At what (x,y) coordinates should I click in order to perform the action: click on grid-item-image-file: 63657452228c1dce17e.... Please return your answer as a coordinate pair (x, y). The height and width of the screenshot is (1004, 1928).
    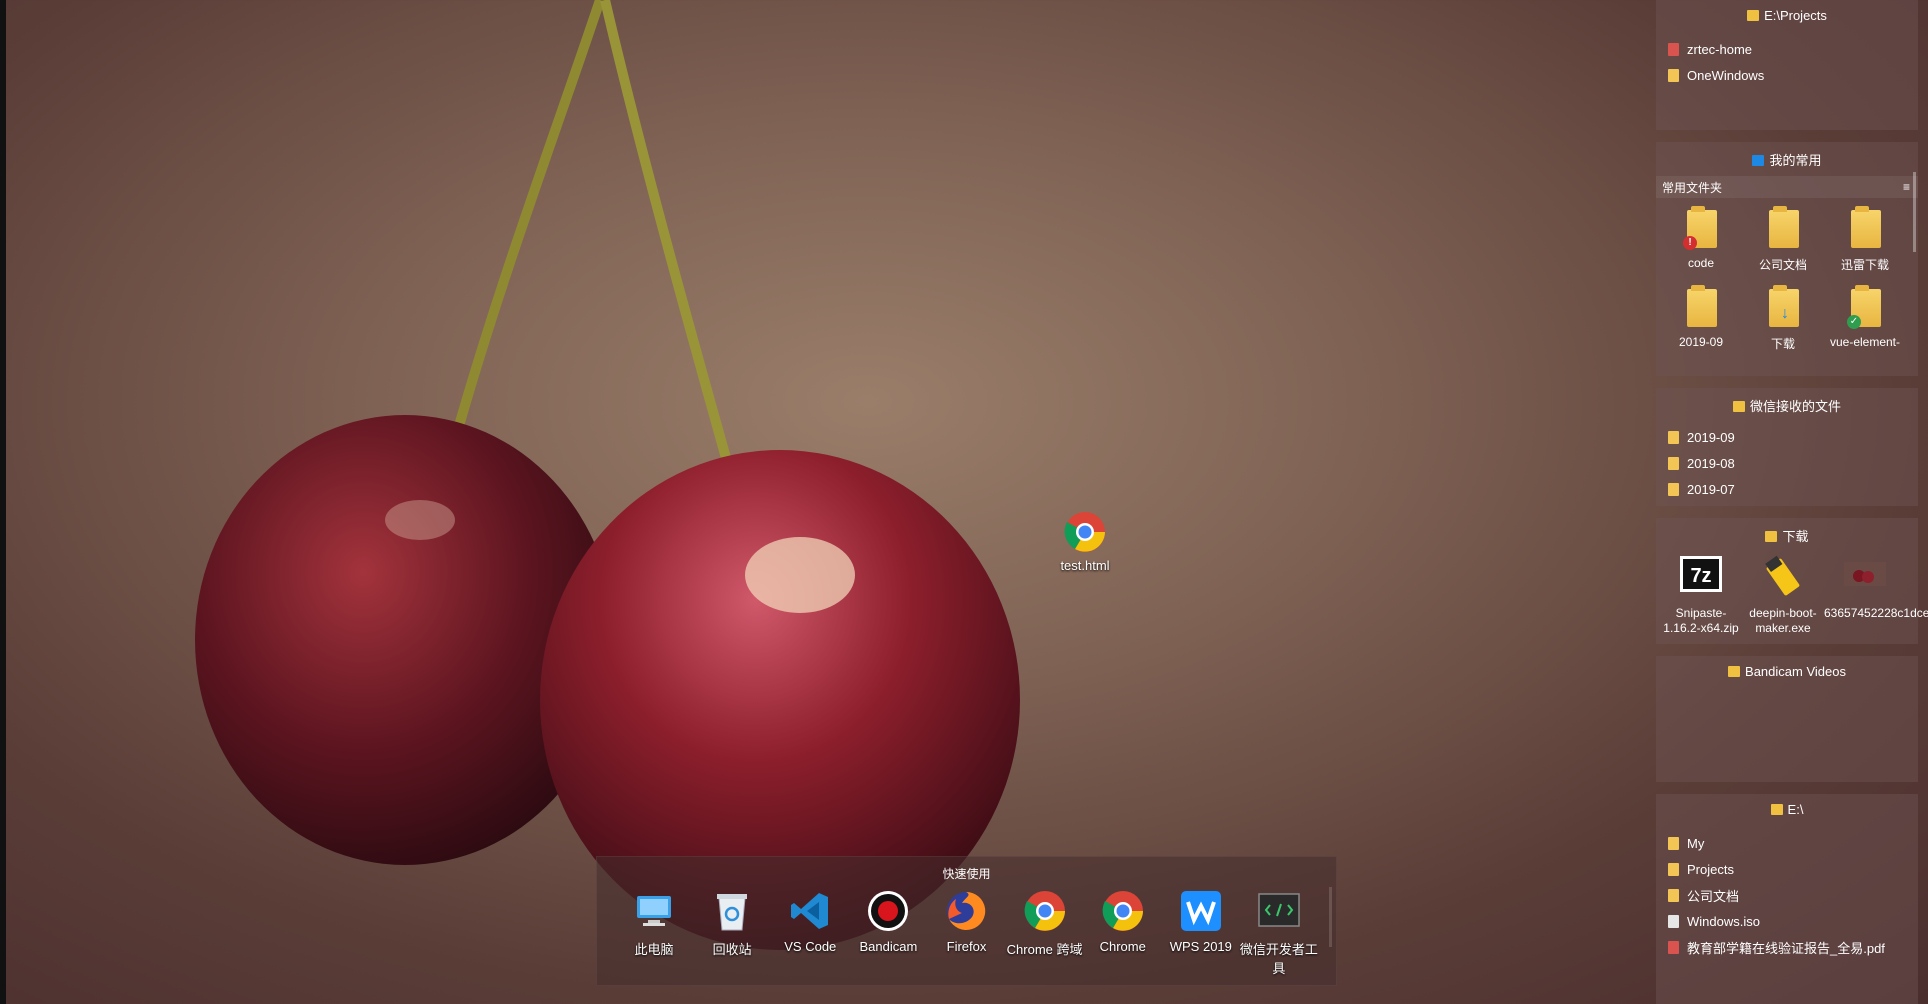
    Looking at the image, I should click on (1876, 595).